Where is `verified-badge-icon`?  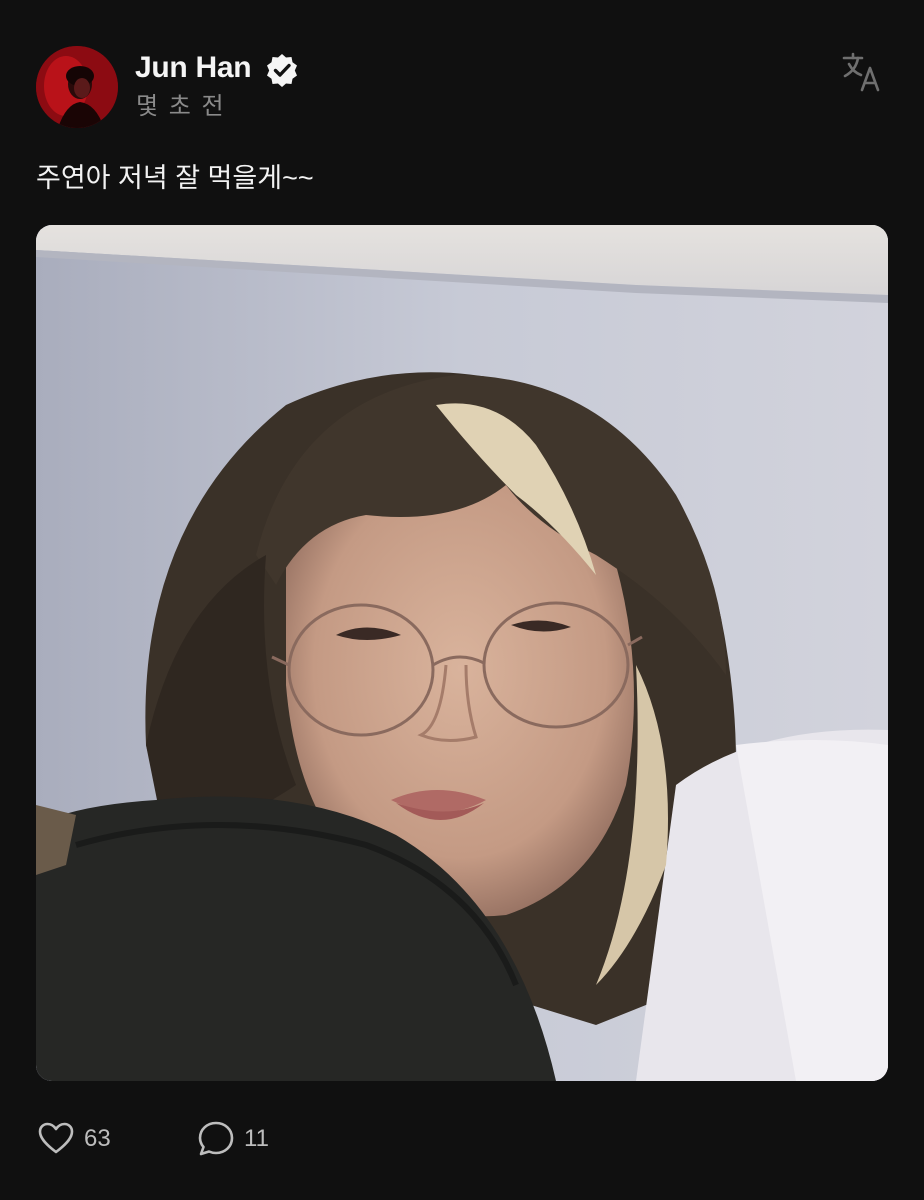
verified-badge-icon is located at coordinates (282, 70).